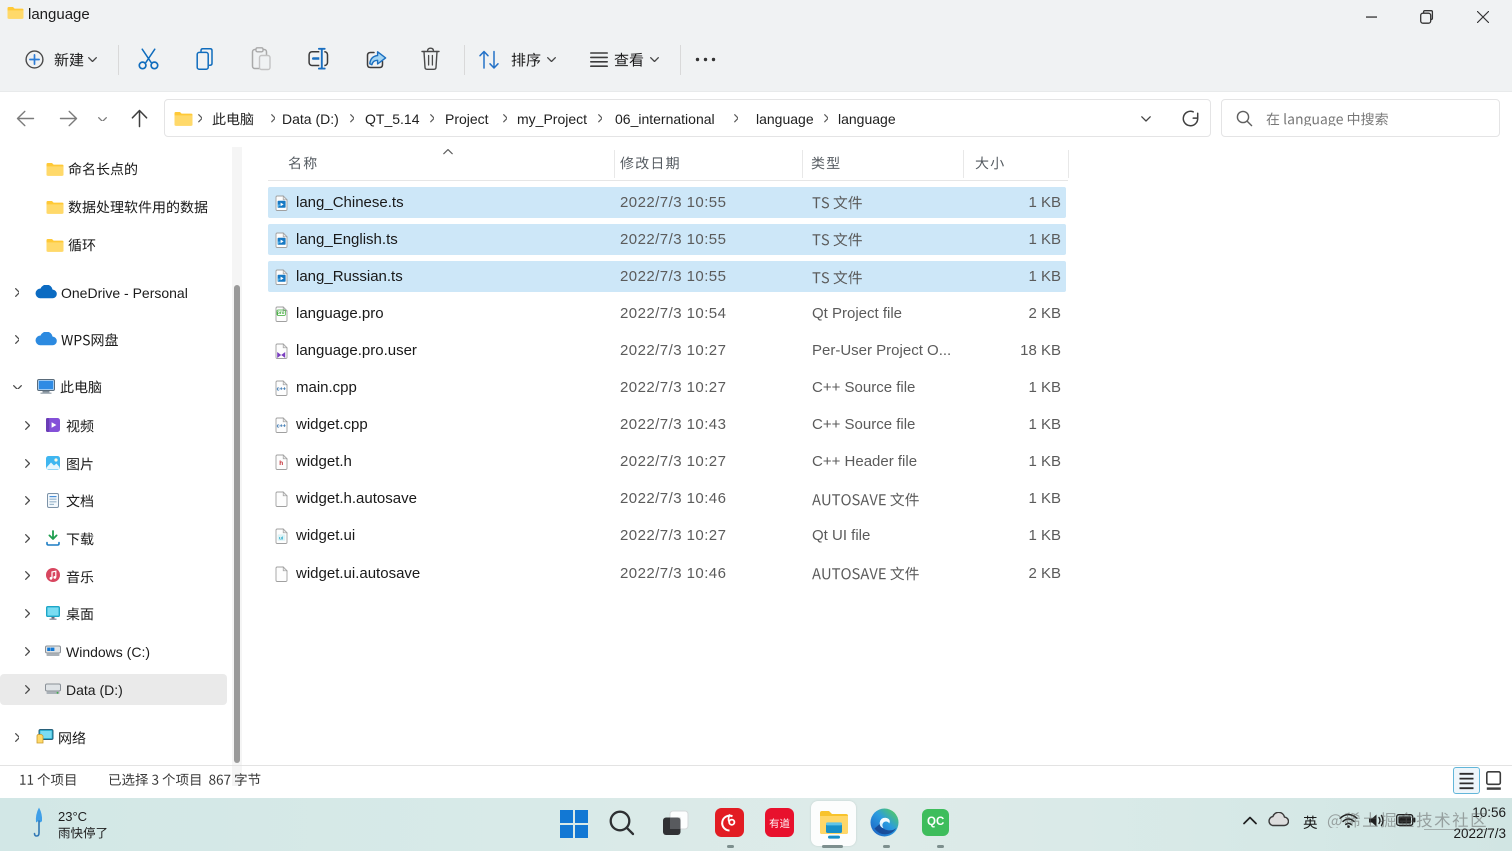  What do you see at coordinates (281, 539) in the screenshot?
I see `svg-text: ui` at bounding box center [281, 539].